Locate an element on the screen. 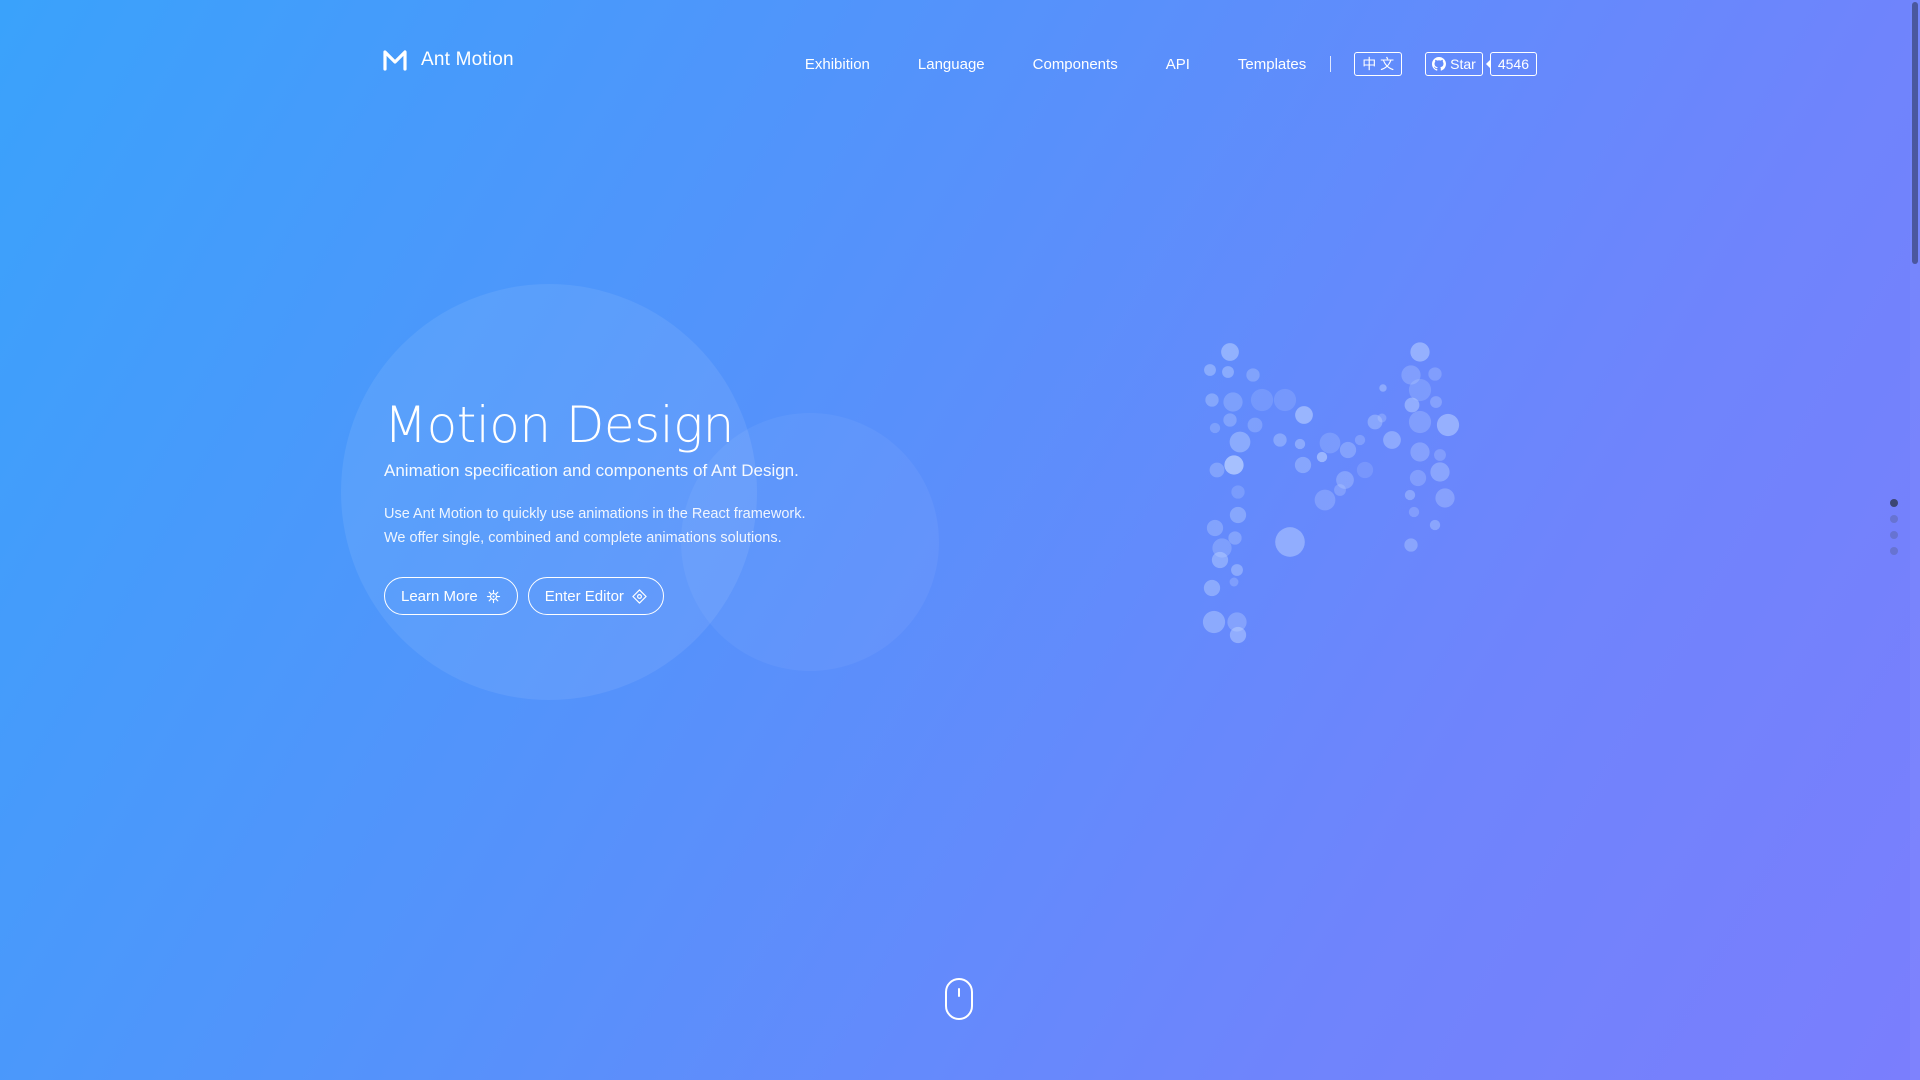  nav-components: Components is located at coordinates (1075, 64).